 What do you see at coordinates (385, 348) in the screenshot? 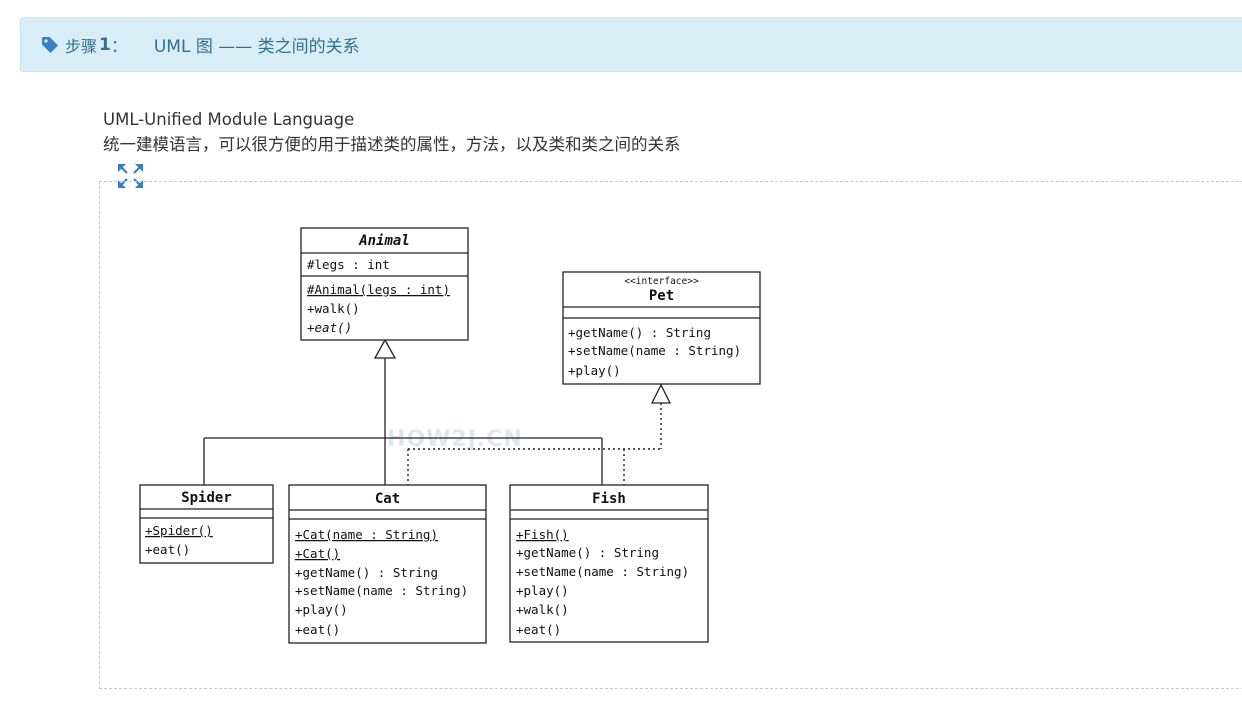
I see `inheritance-arrow` at bounding box center [385, 348].